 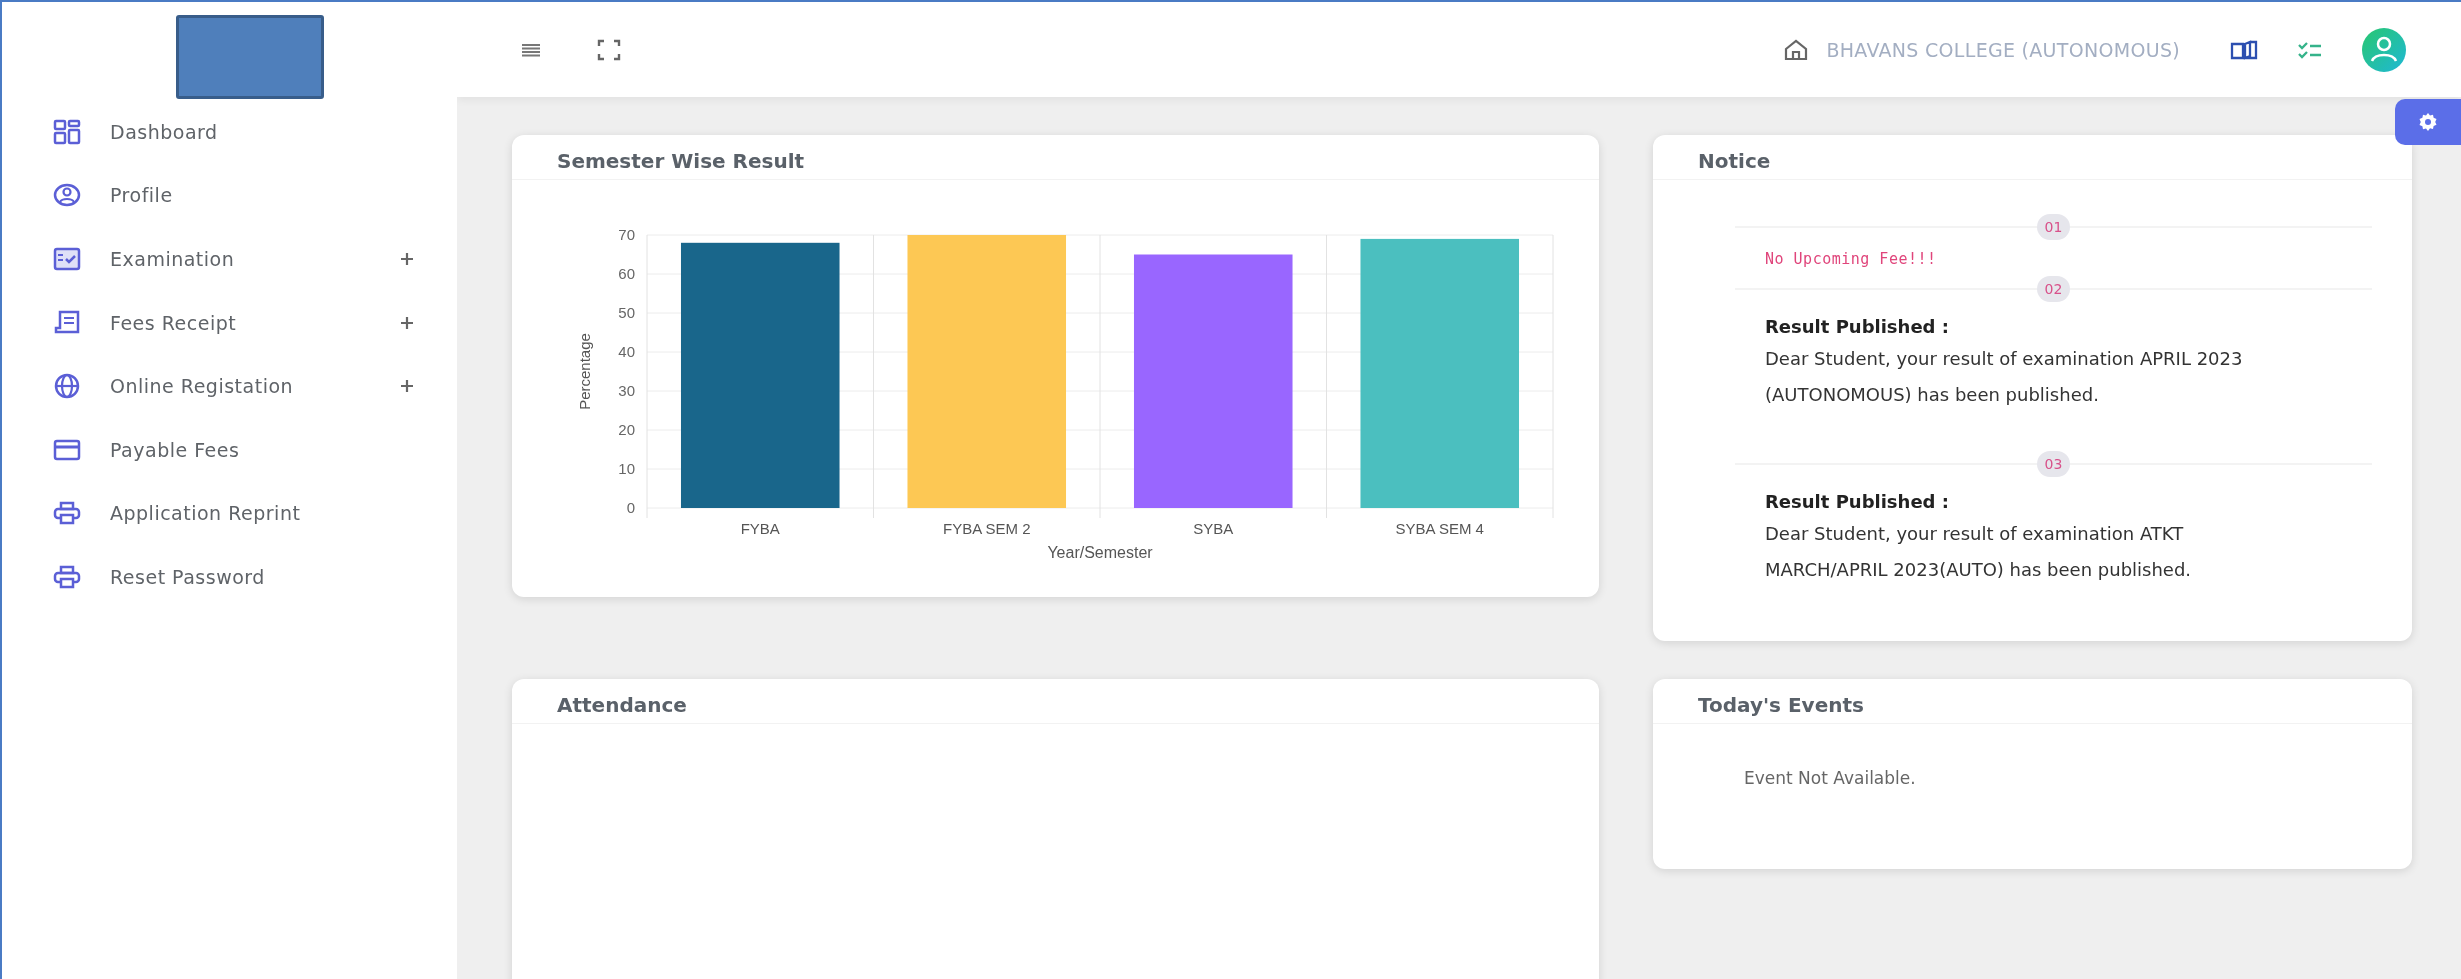 I want to click on sidebar-item: Payable Fees, so click(x=229, y=449).